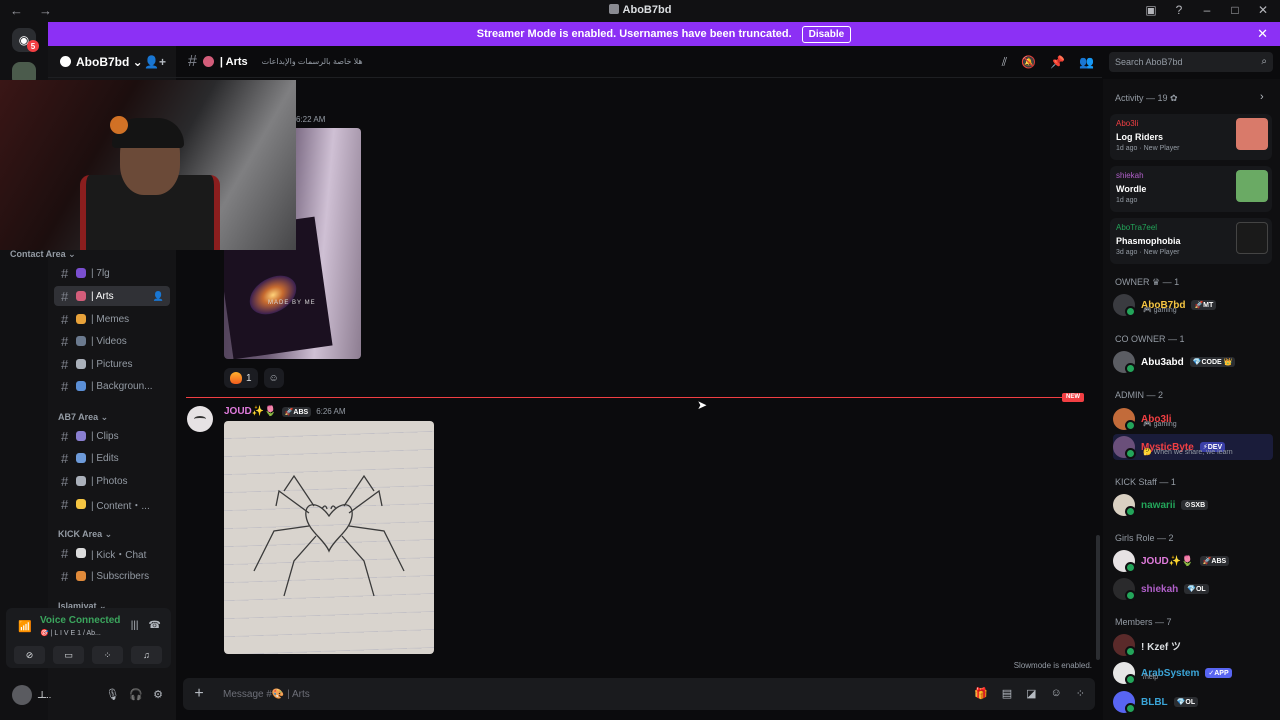 The width and height of the screenshot is (1280, 720). What do you see at coordinates (1127, 200) in the screenshot?
I see `activity-meta: 1d ago` at bounding box center [1127, 200].